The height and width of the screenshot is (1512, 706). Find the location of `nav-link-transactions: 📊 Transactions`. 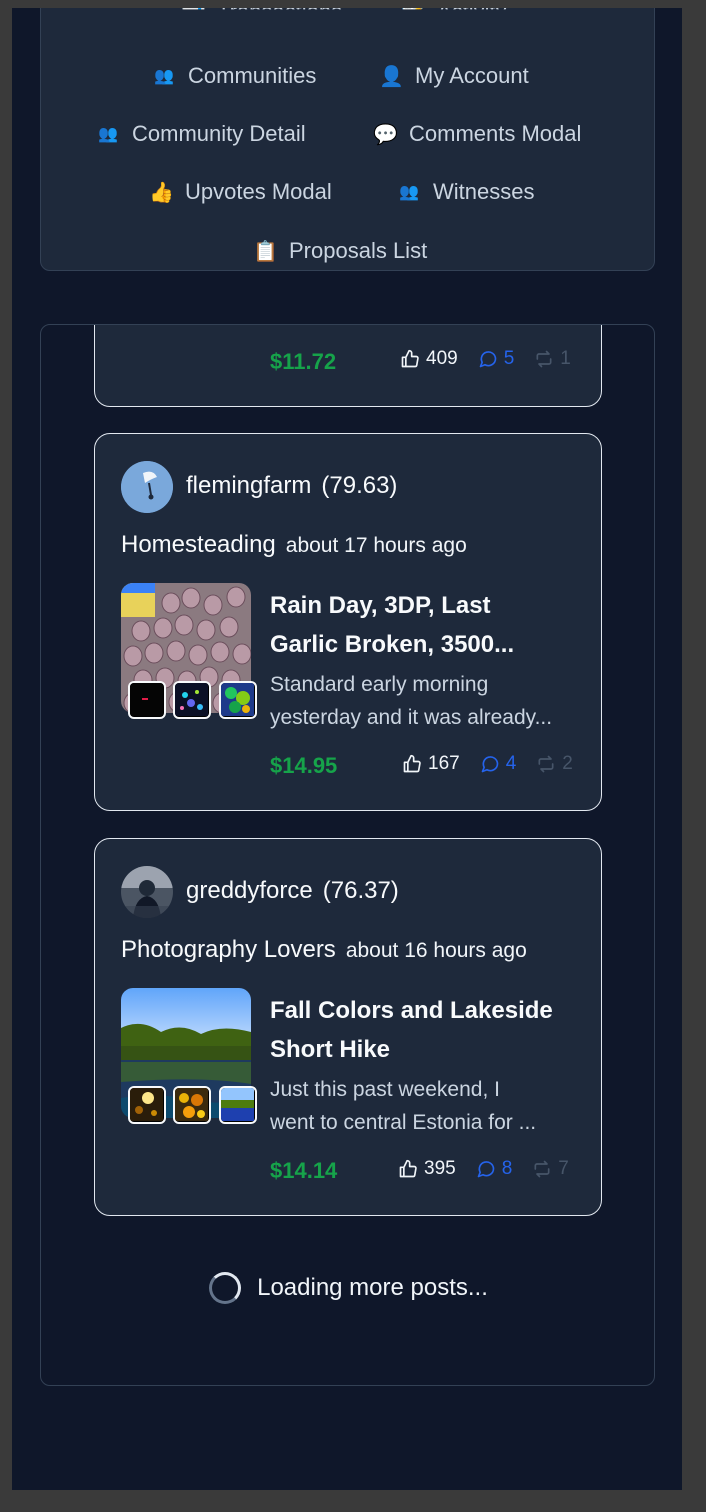

nav-link-transactions: 📊 Transactions is located at coordinates (262, 16).